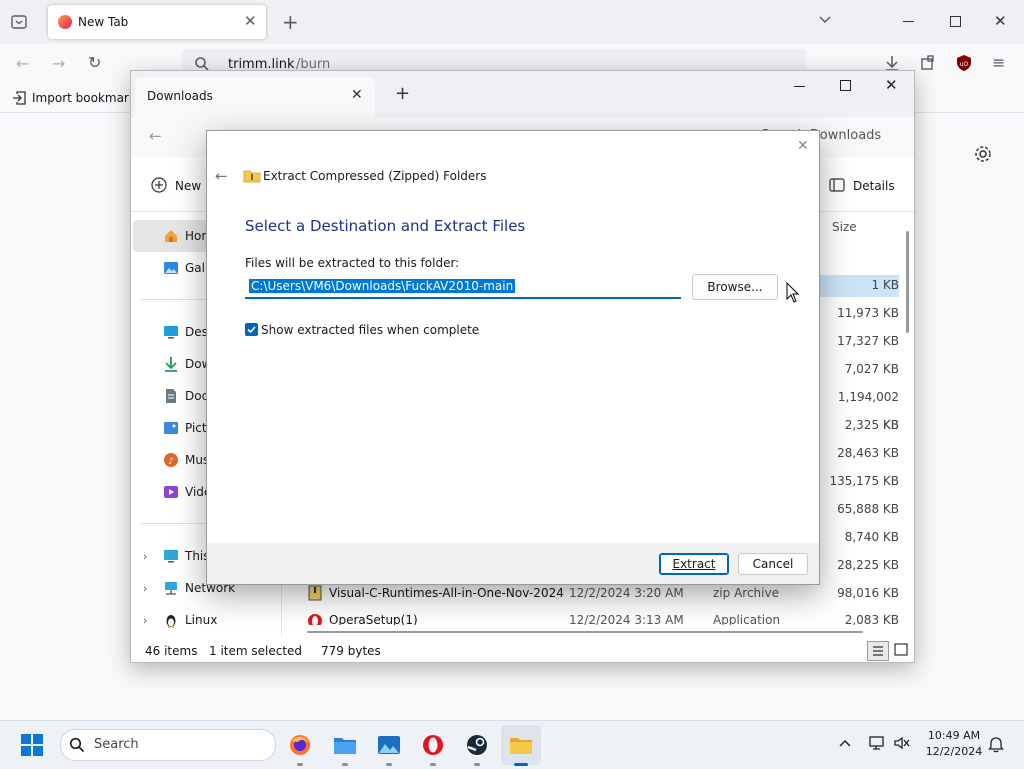  What do you see at coordinates (803, 146) in the screenshot?
I see `close-dialog-icon: ✕` at bounding box center [803, 146].